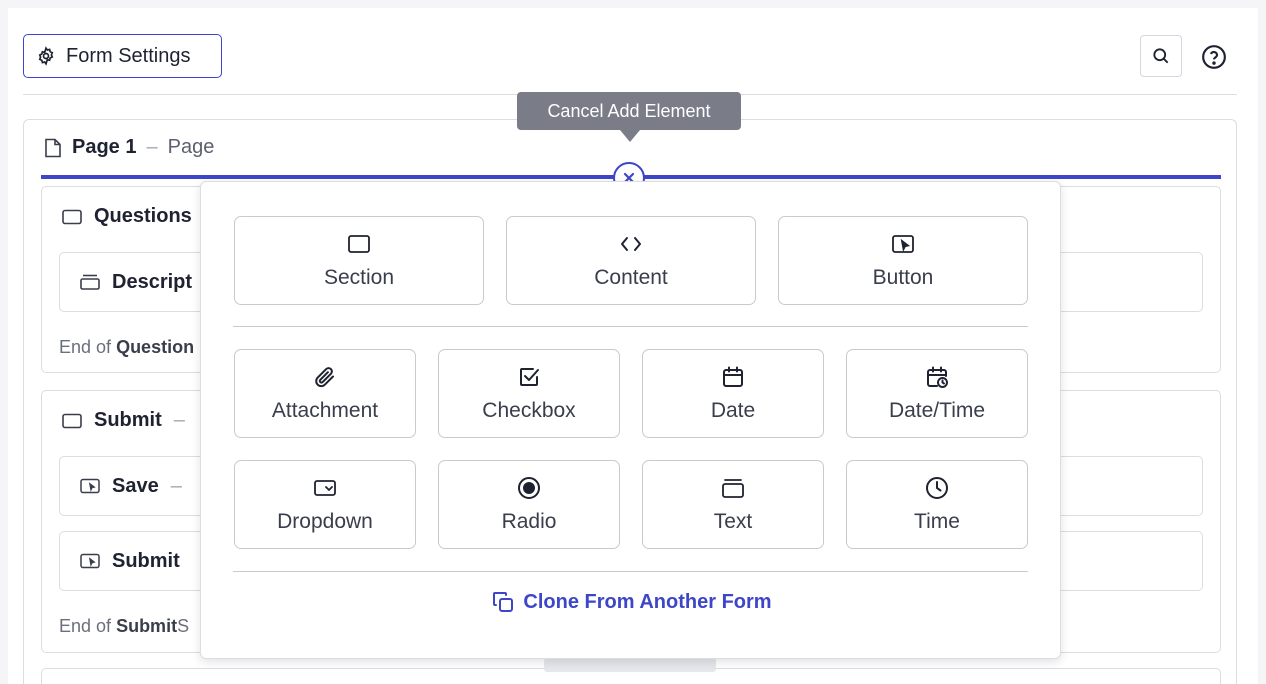 The image size is (1266, 684). Describe the element at coordinates (903, 260) in the screenshot. I see `tile-button: Button` at that location.